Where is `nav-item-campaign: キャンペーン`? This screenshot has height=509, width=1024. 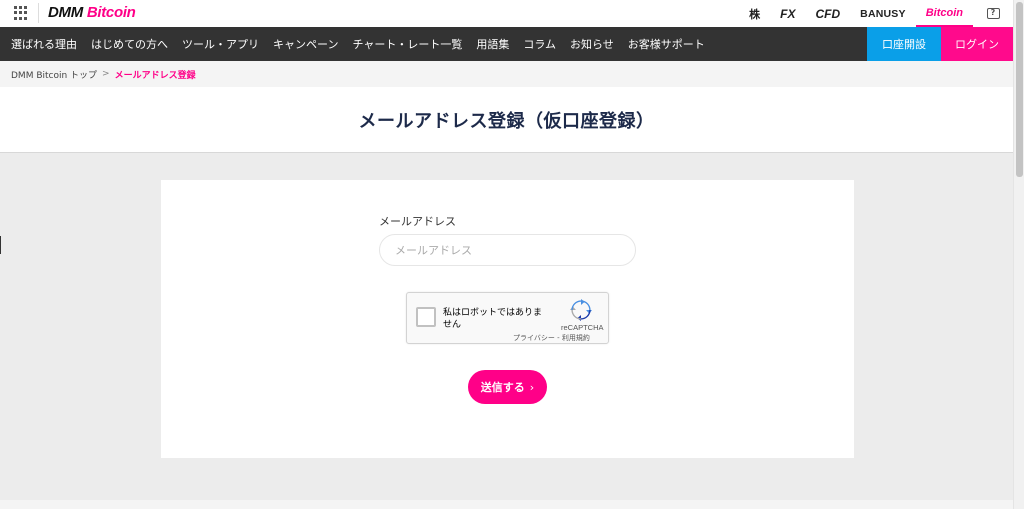
nav-item-campaign: キャンペーン is located at coordinates (305, 44).